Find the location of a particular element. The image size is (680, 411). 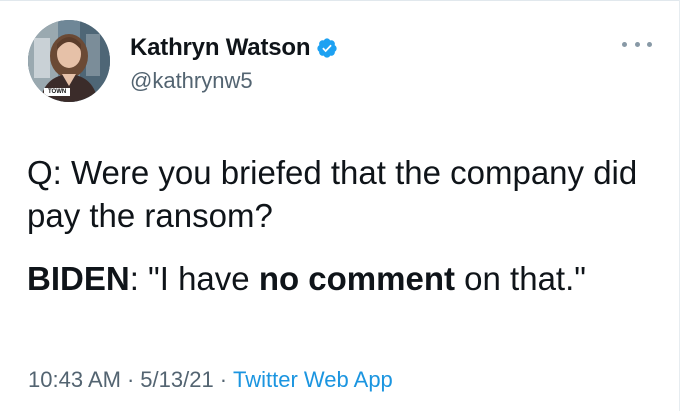

tweet-answer: BIDEN: "I have no comment on that." is located at coordinates (347, 278).